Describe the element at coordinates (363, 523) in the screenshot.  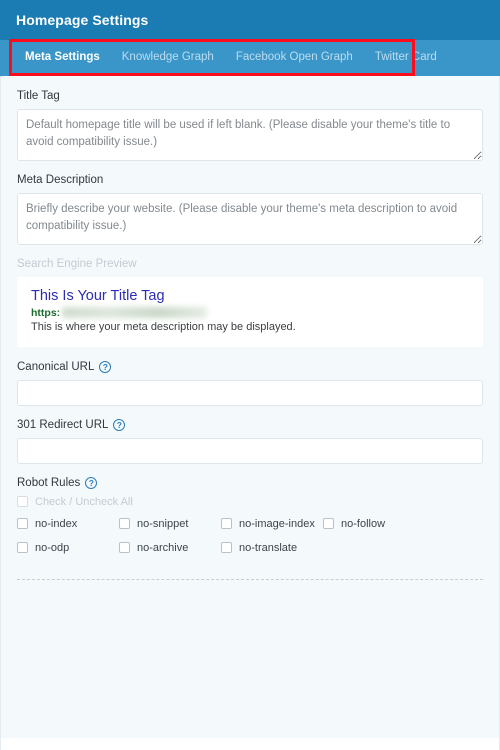
I see `checkbox-label: no-follow` at that location.